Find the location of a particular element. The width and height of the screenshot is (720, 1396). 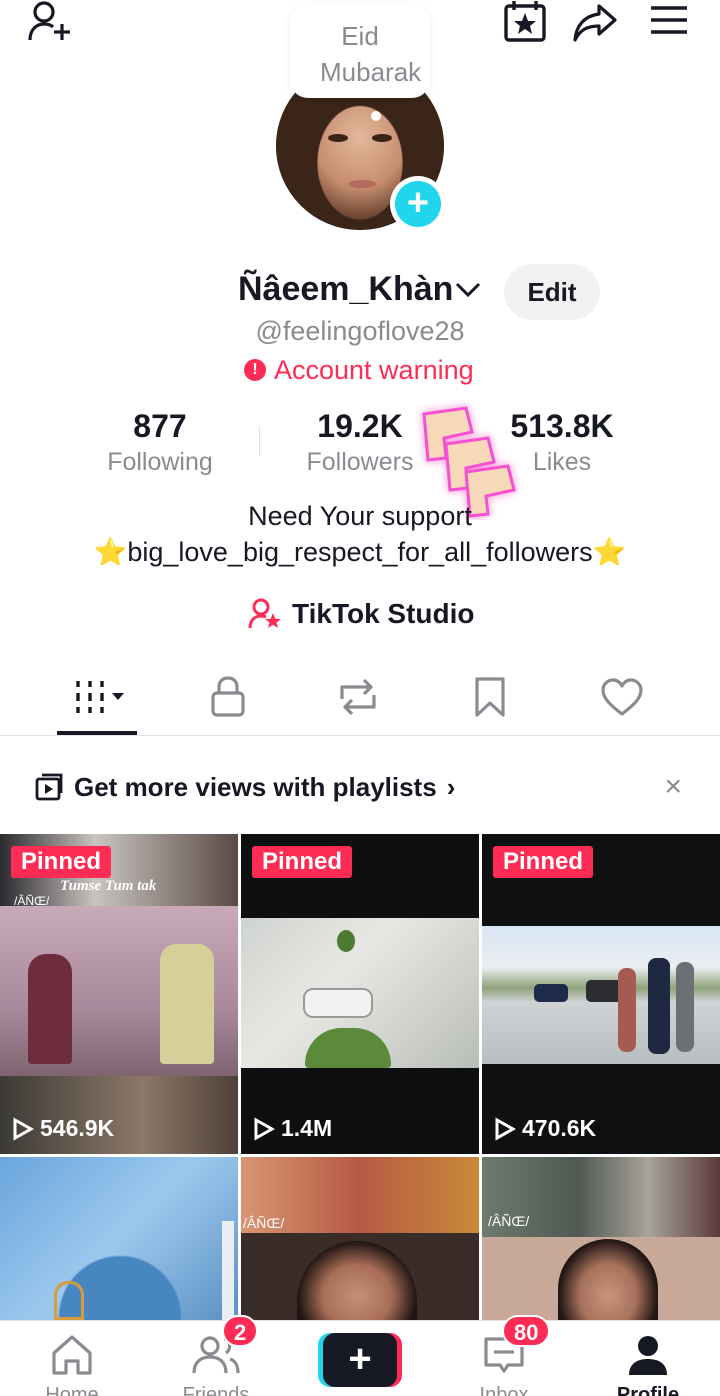

username-handle: @feelingoflove28 is located at coordinates (360, 331).